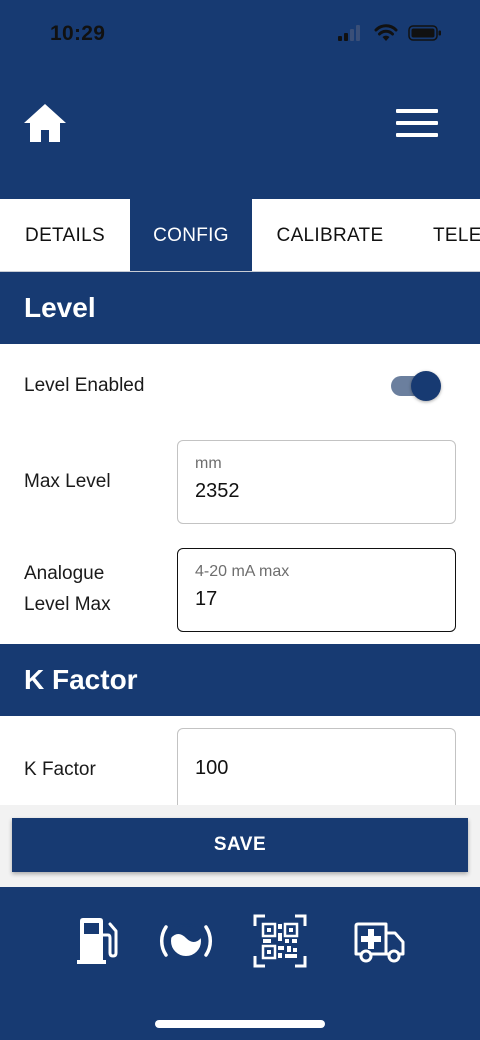  What do you see at coordinates (240, 680) in the screenshot?
I see `section-header-k-factor: K Factor` at bounding box center [240, 680].